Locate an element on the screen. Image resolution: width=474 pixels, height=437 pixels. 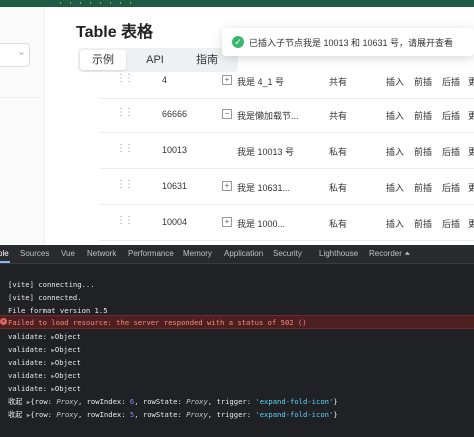
cell-name: 我是 10013 号 is located at coordinates (266, 152).